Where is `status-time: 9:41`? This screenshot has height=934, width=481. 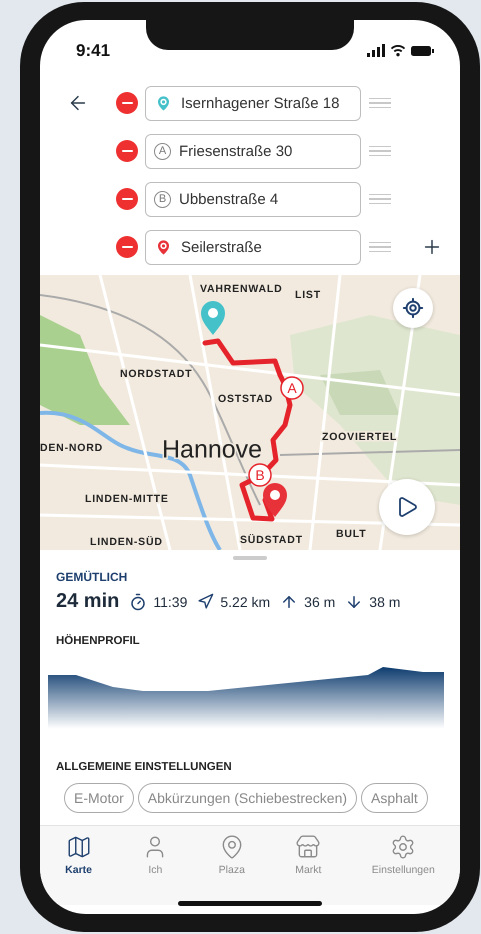 status-time: 9:41 is located at coordinates (93, 50).